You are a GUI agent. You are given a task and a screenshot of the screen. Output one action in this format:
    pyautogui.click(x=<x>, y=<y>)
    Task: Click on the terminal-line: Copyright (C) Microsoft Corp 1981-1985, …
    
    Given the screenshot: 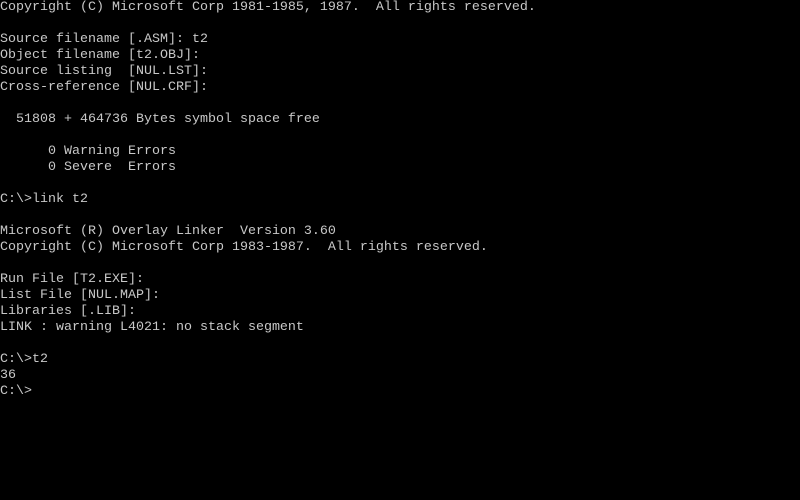 What is the action you would take?
    pyautogui.click(x=268, y=7)
    